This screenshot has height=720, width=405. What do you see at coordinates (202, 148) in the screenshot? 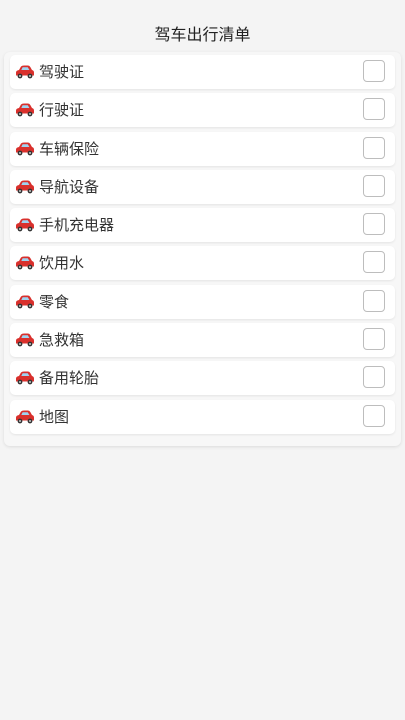
I see `list-item: 车辆保险` at bounding box center [202, 148].